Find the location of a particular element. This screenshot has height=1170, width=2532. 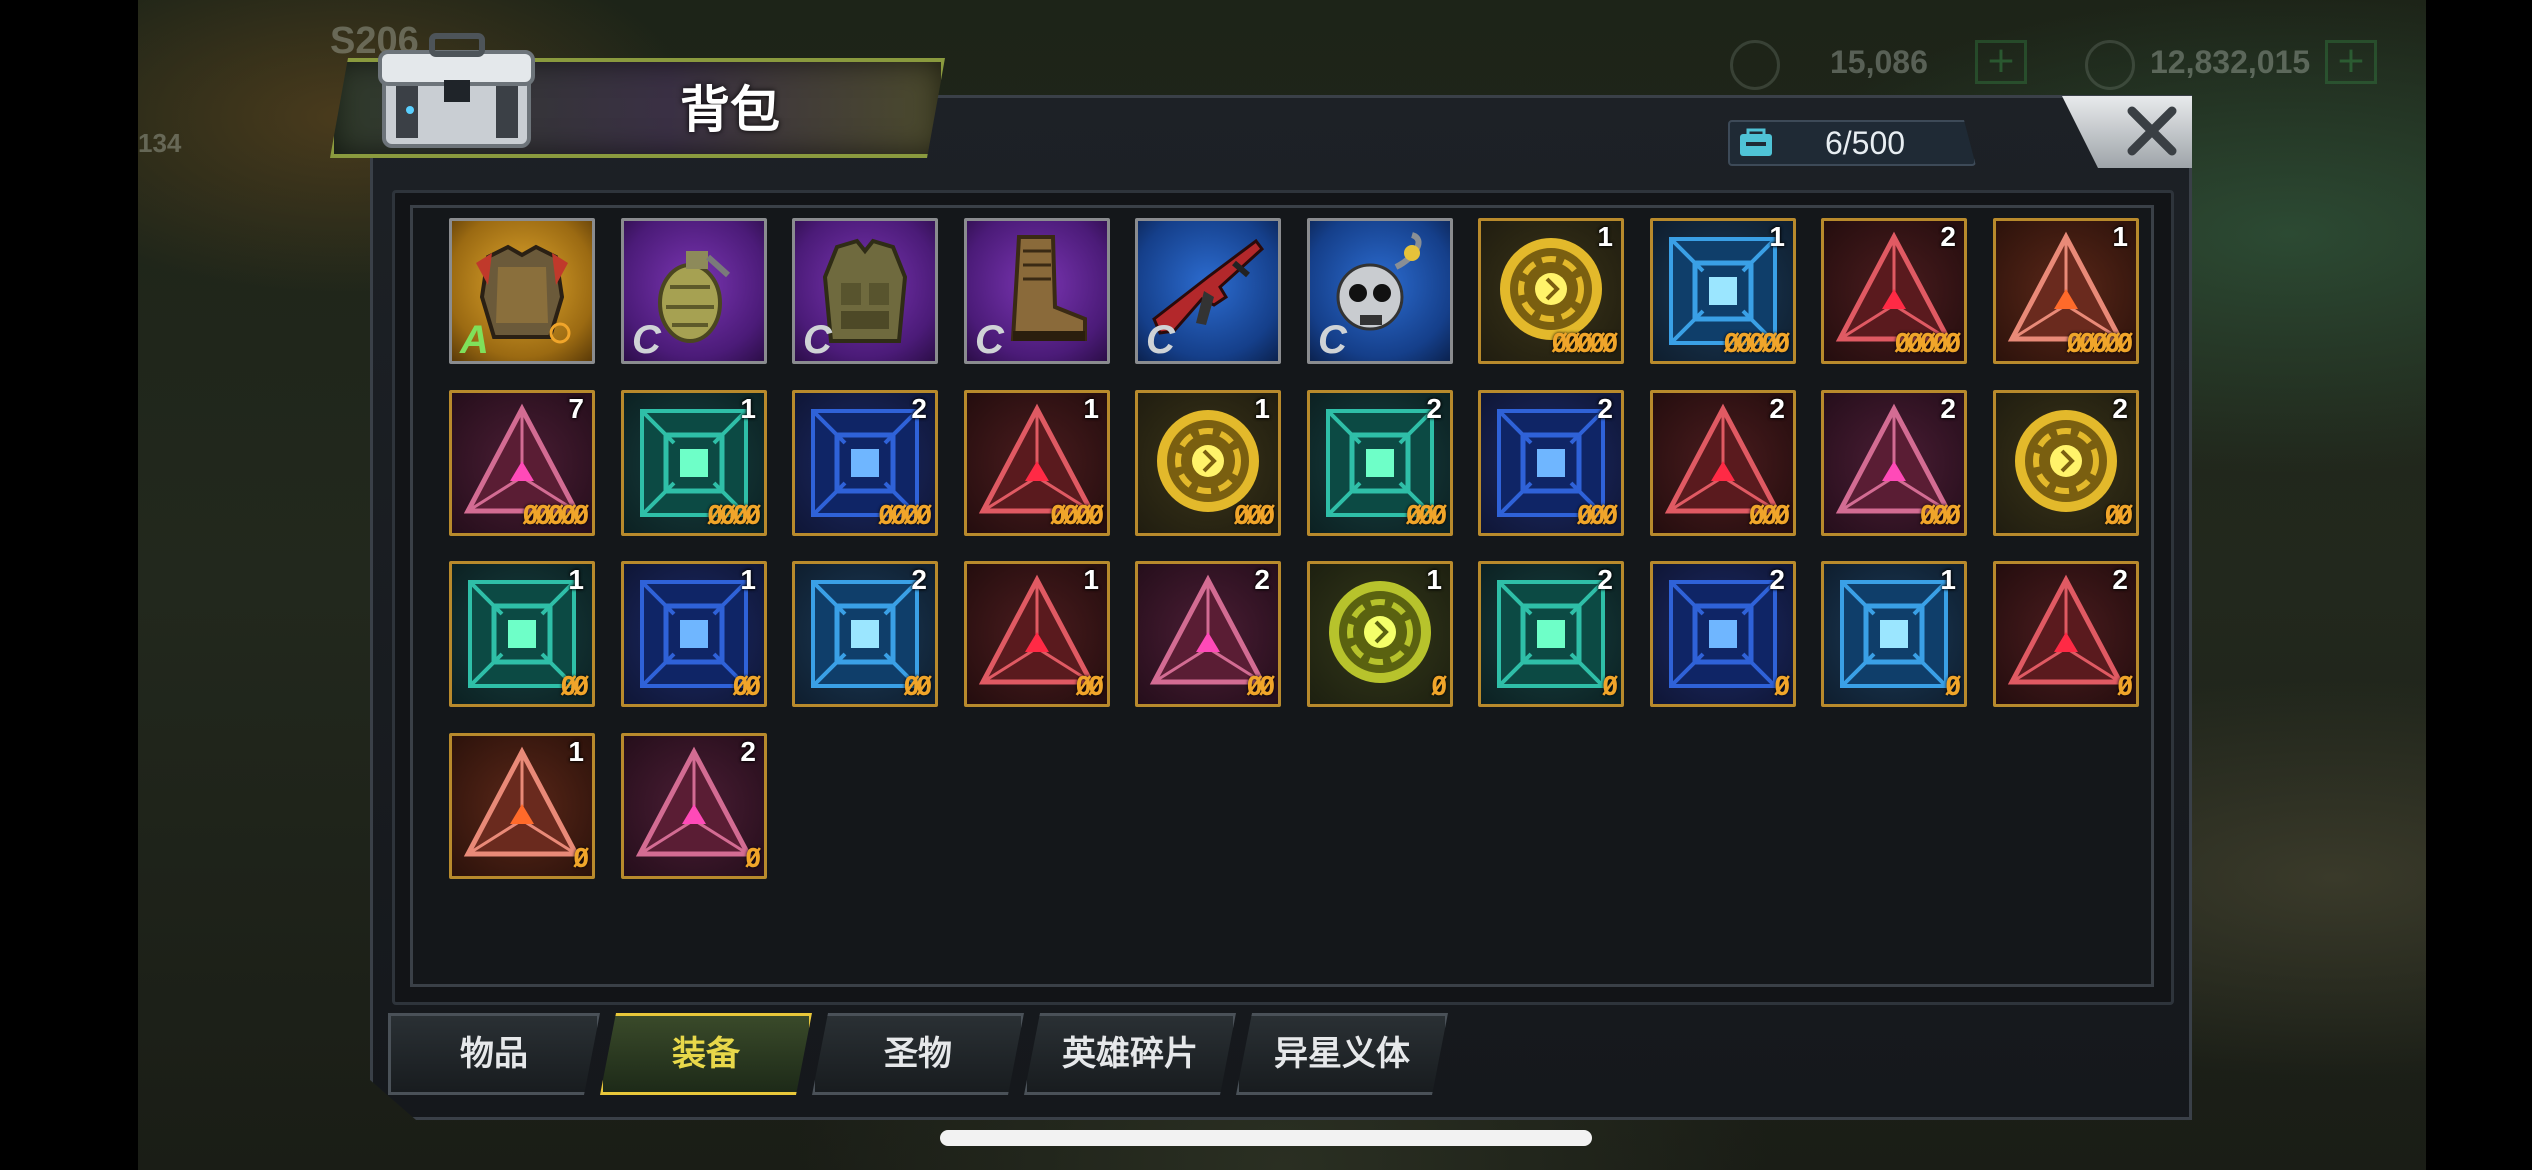

blue-run-chip-icon is located at coordinates (1723, 634).